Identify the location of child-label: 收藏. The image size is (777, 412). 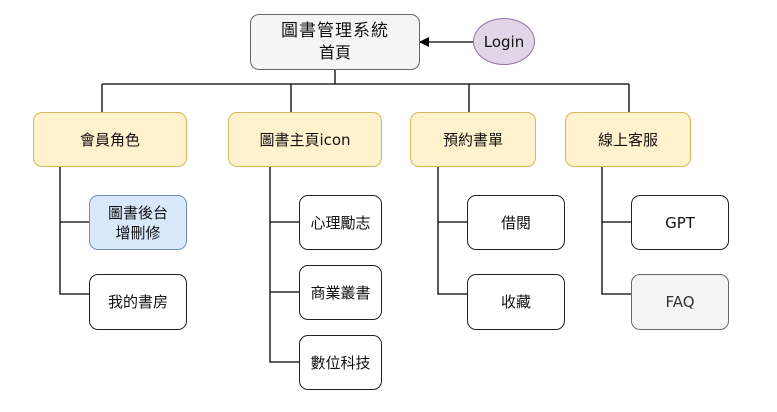
(515, 302).